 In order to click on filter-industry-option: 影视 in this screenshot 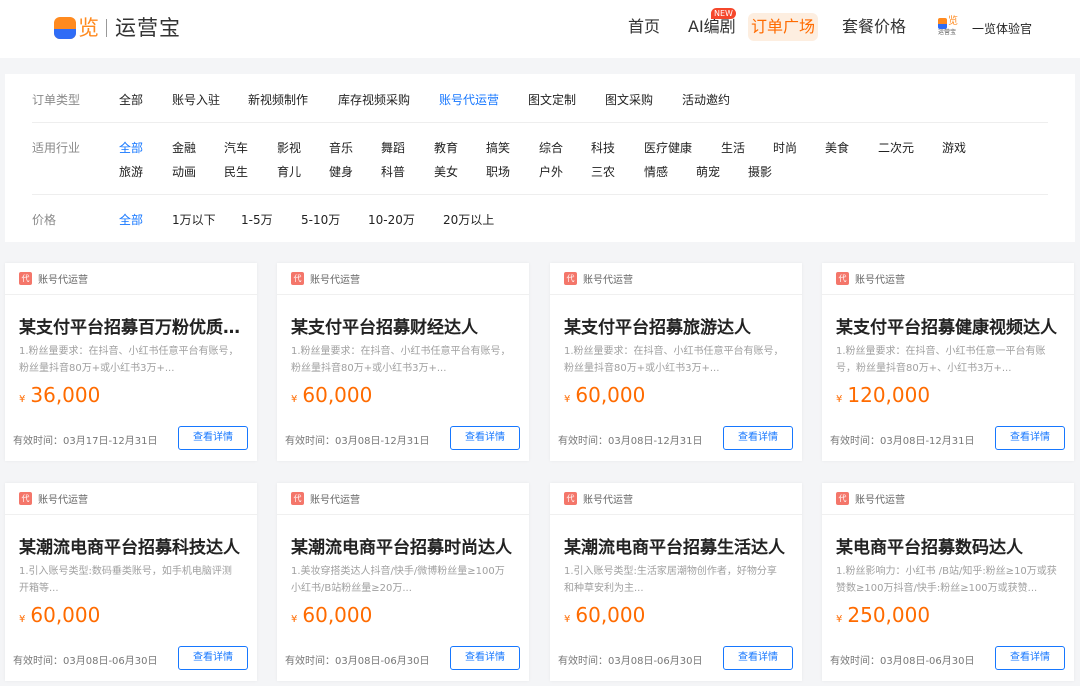, I will do `click(289, 147)`.